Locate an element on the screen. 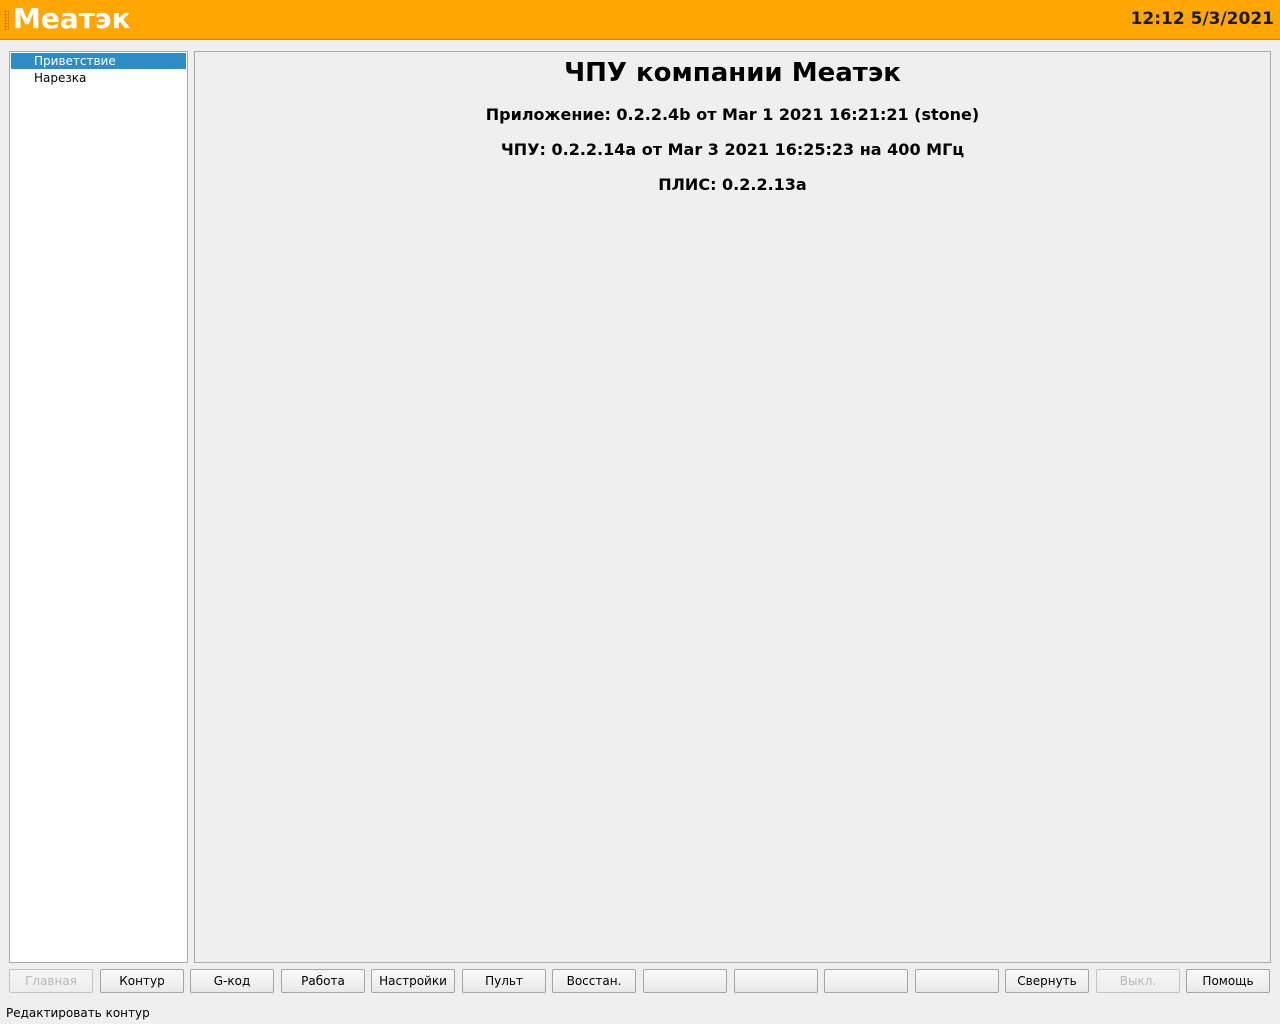  sidebar-item-greeting: Приветствие is located at coordinates (98, 61).